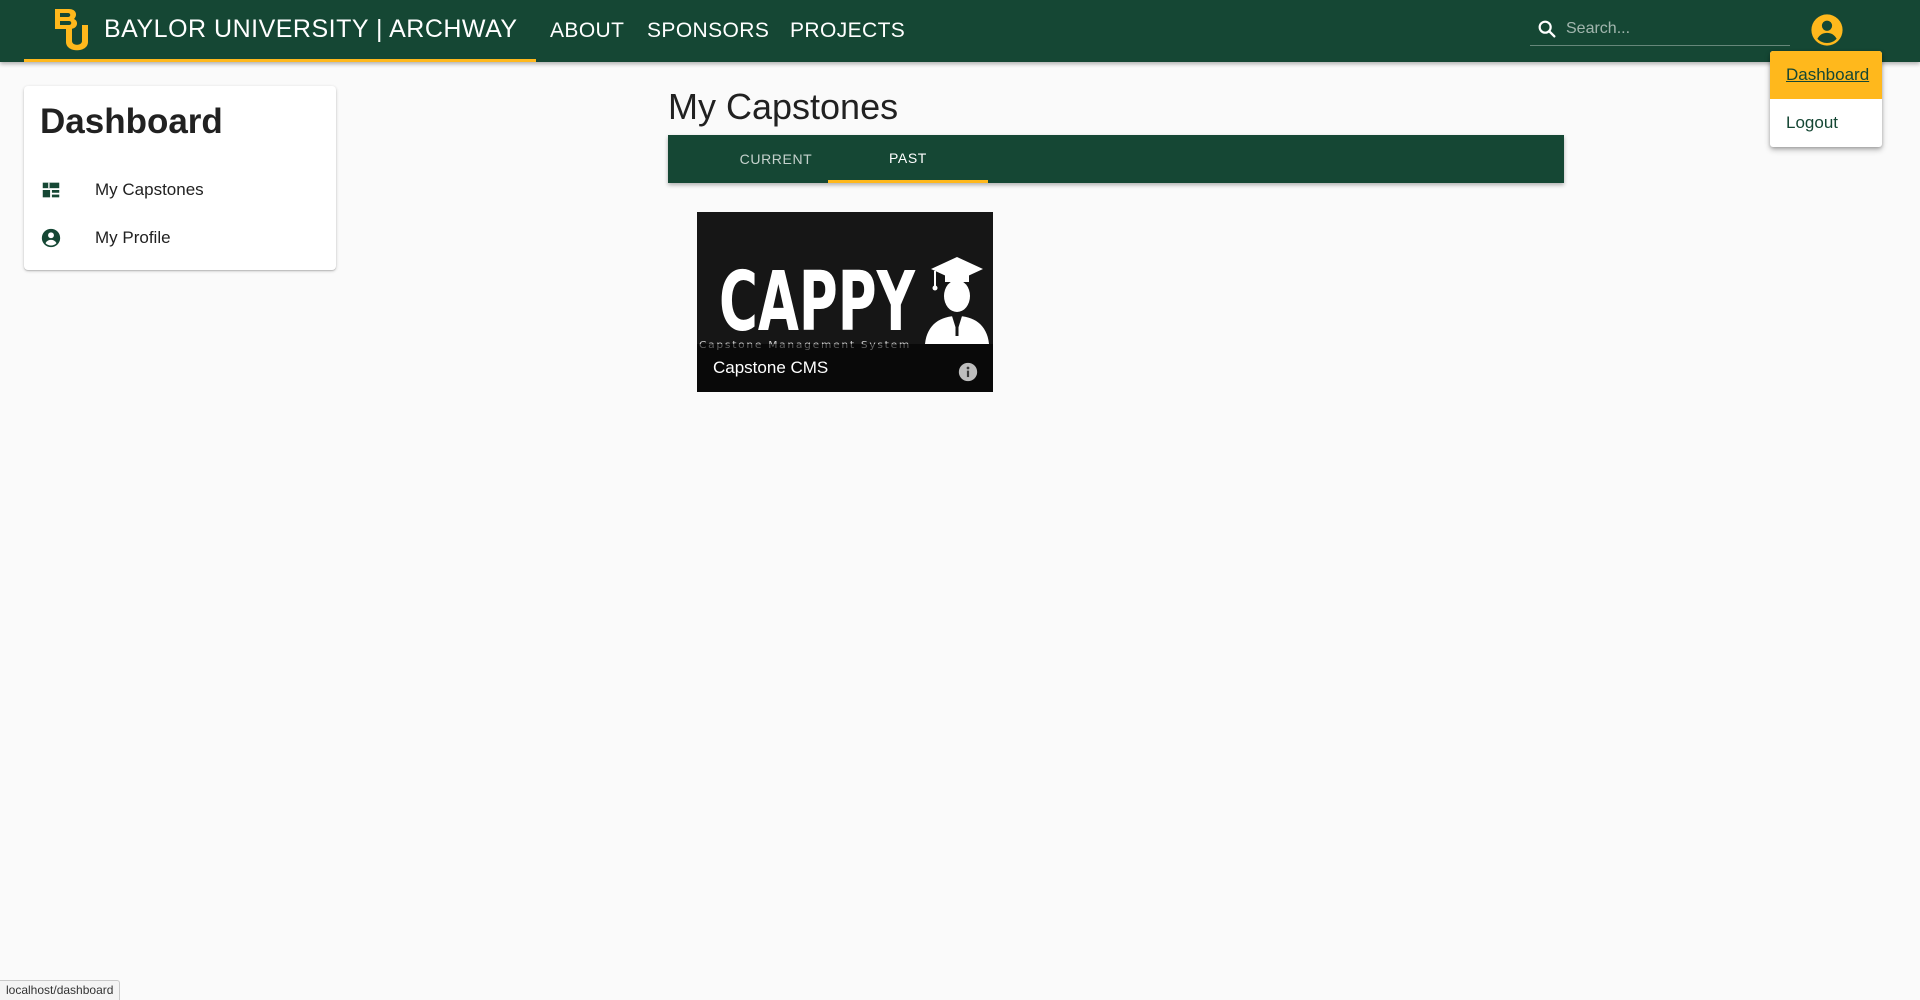 The image size is (1920, 1000). I want to click on search-input, so click(1671, 28).